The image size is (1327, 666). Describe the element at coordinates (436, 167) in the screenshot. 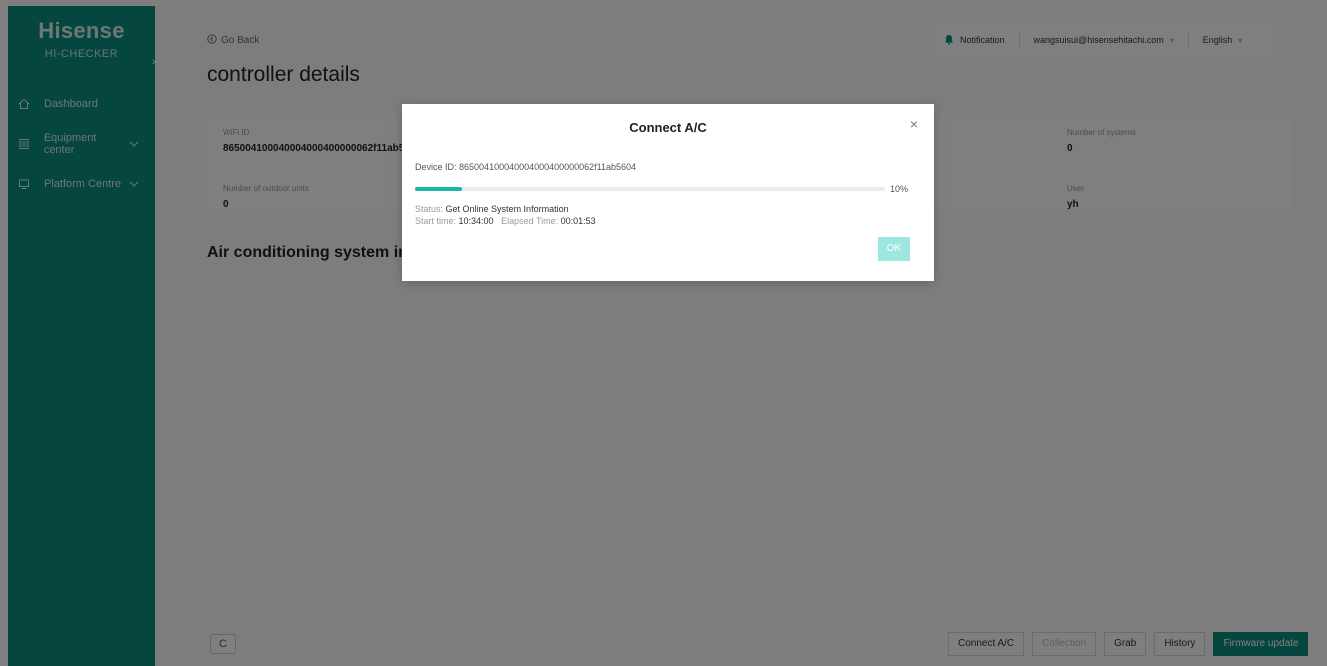

I see `device-id-label: Device ID:` at that location.